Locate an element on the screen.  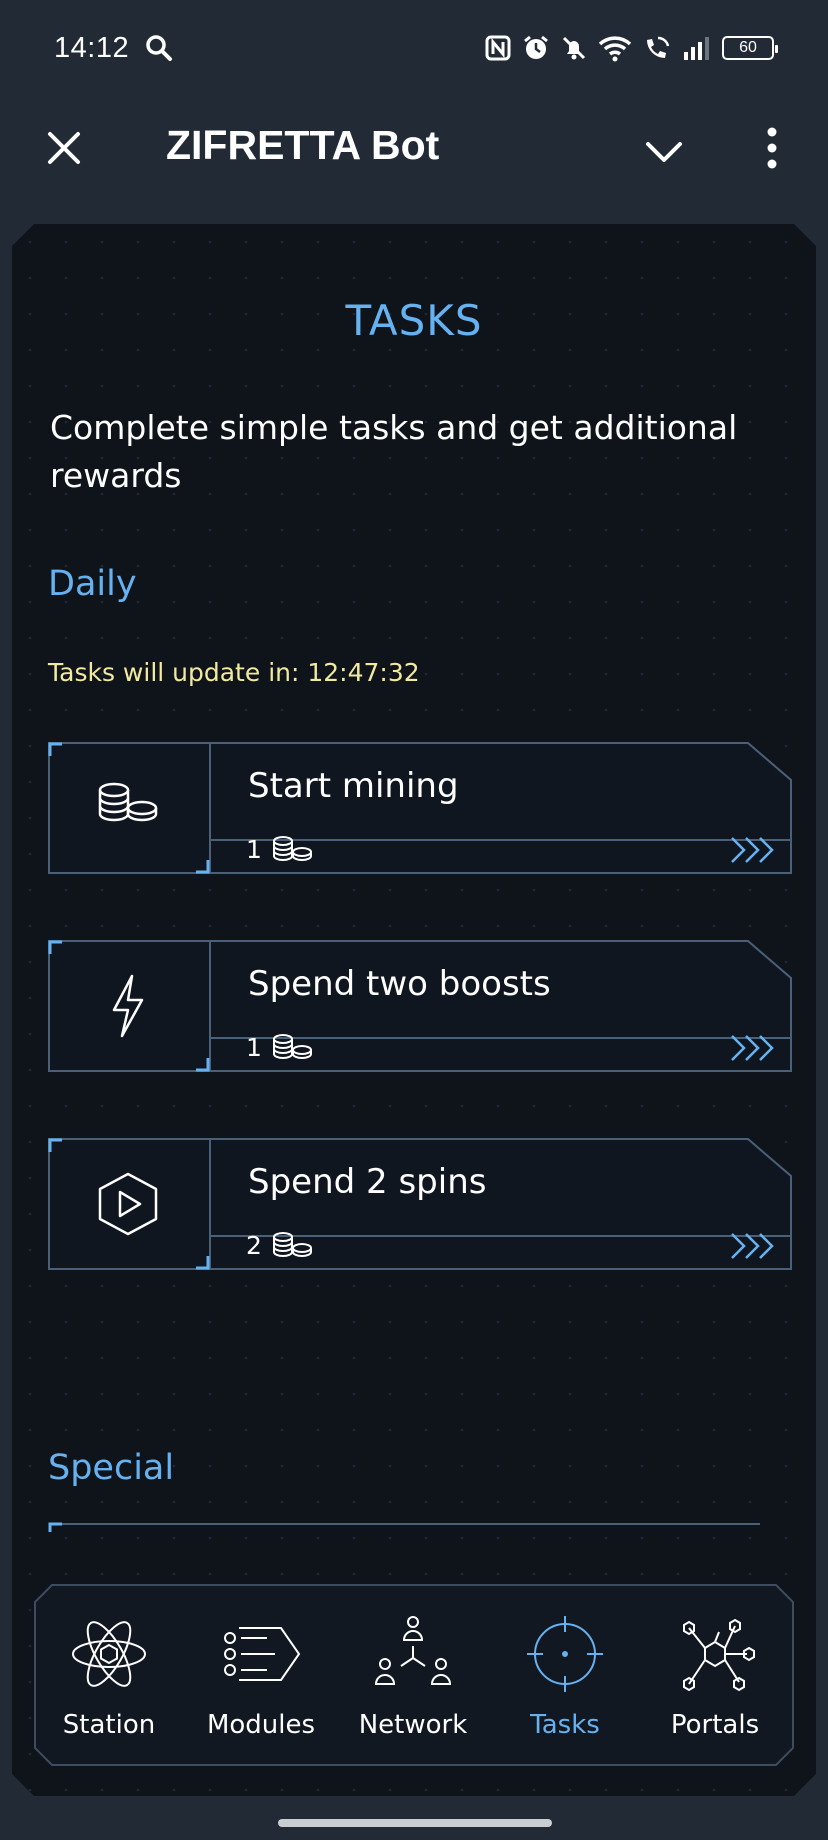
modules-icon is located at coordinates (262, 1654).